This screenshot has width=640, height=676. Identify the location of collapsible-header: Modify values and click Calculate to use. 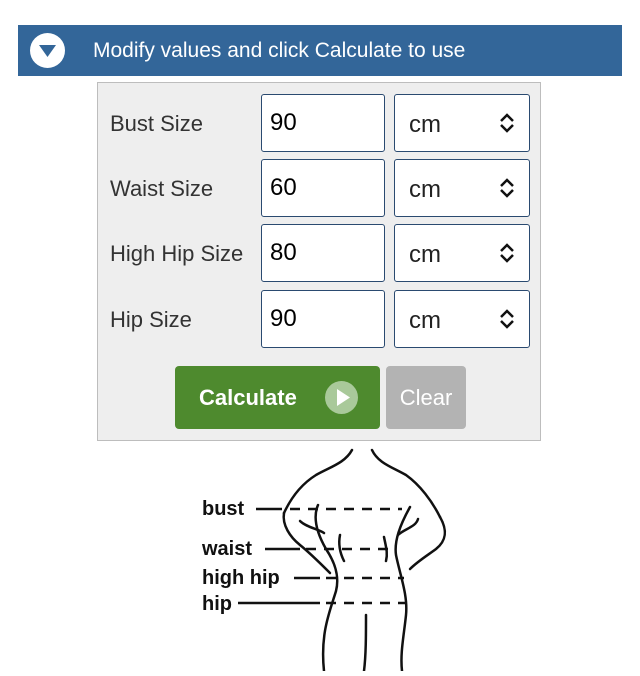
(320, 50).